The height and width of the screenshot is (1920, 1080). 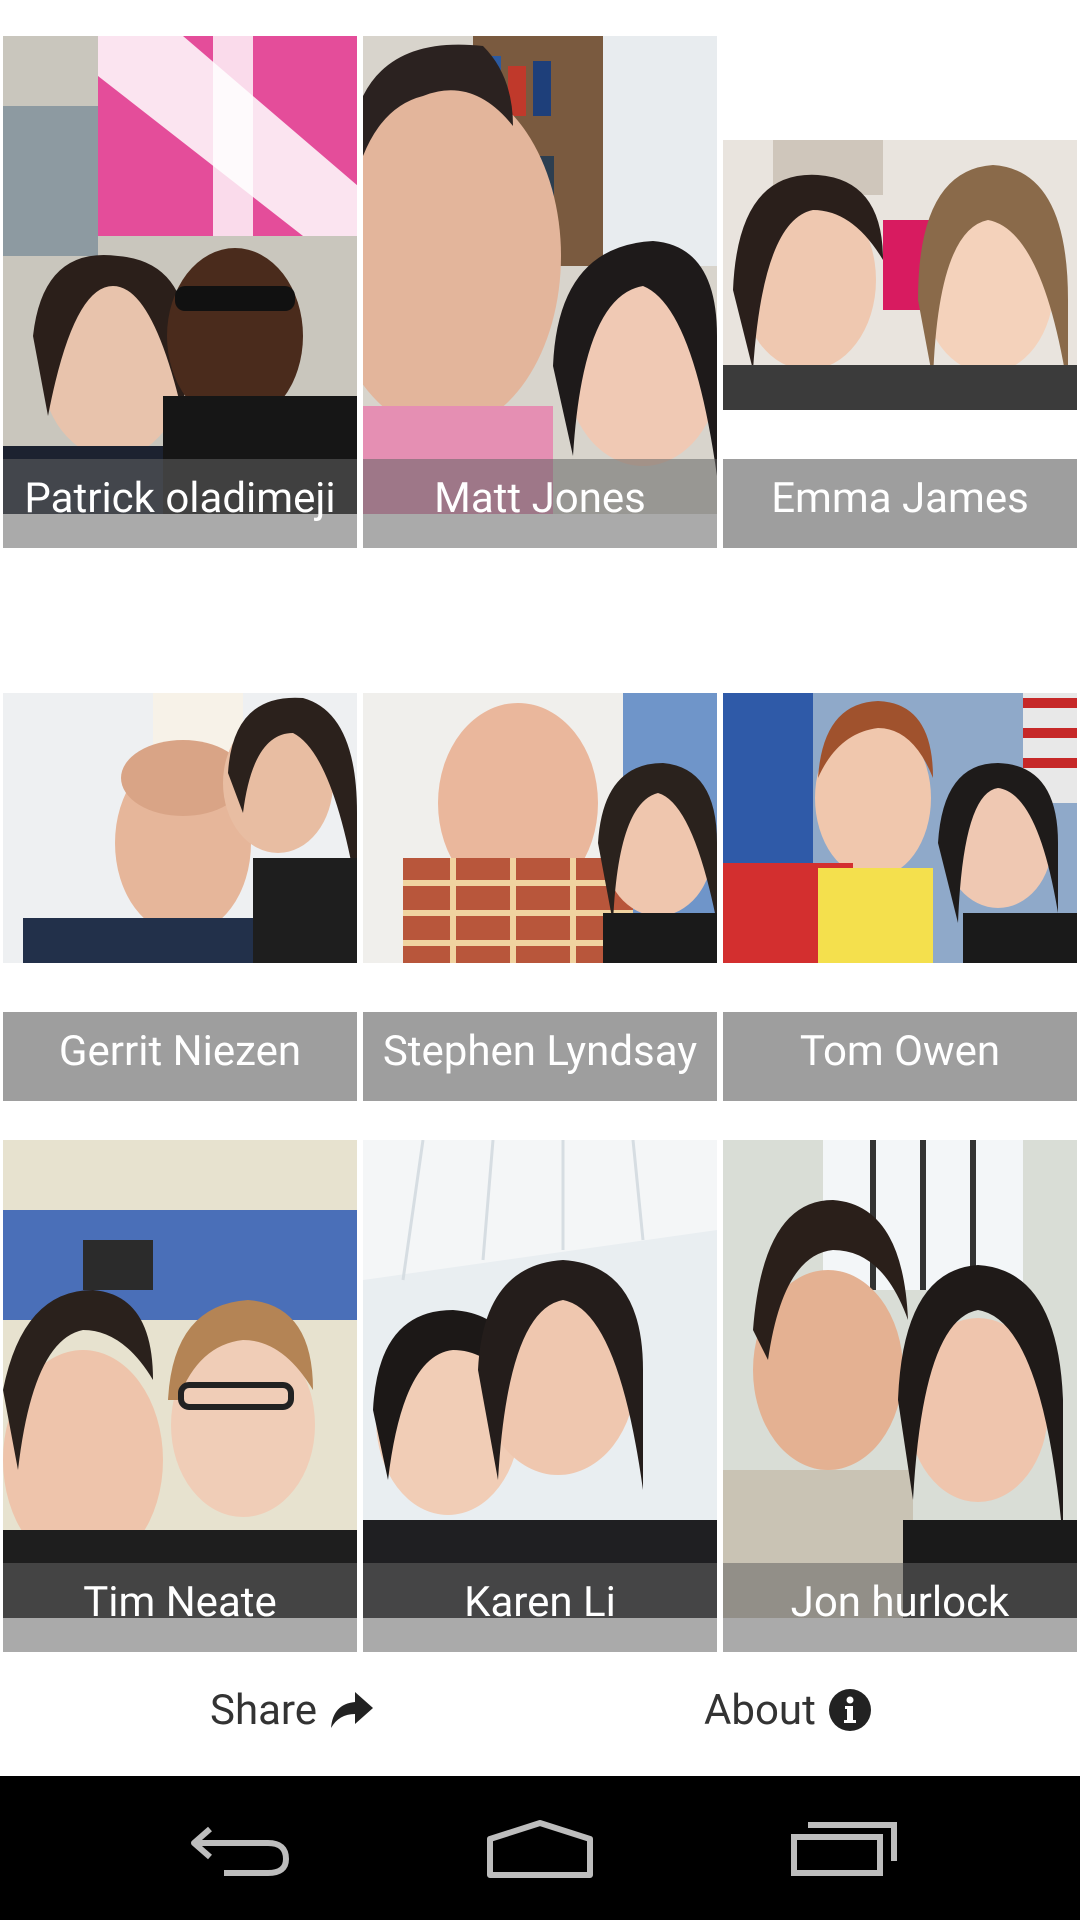 I want to click on contact-name-bar: Matt Jones, so click(x=540, y=503).